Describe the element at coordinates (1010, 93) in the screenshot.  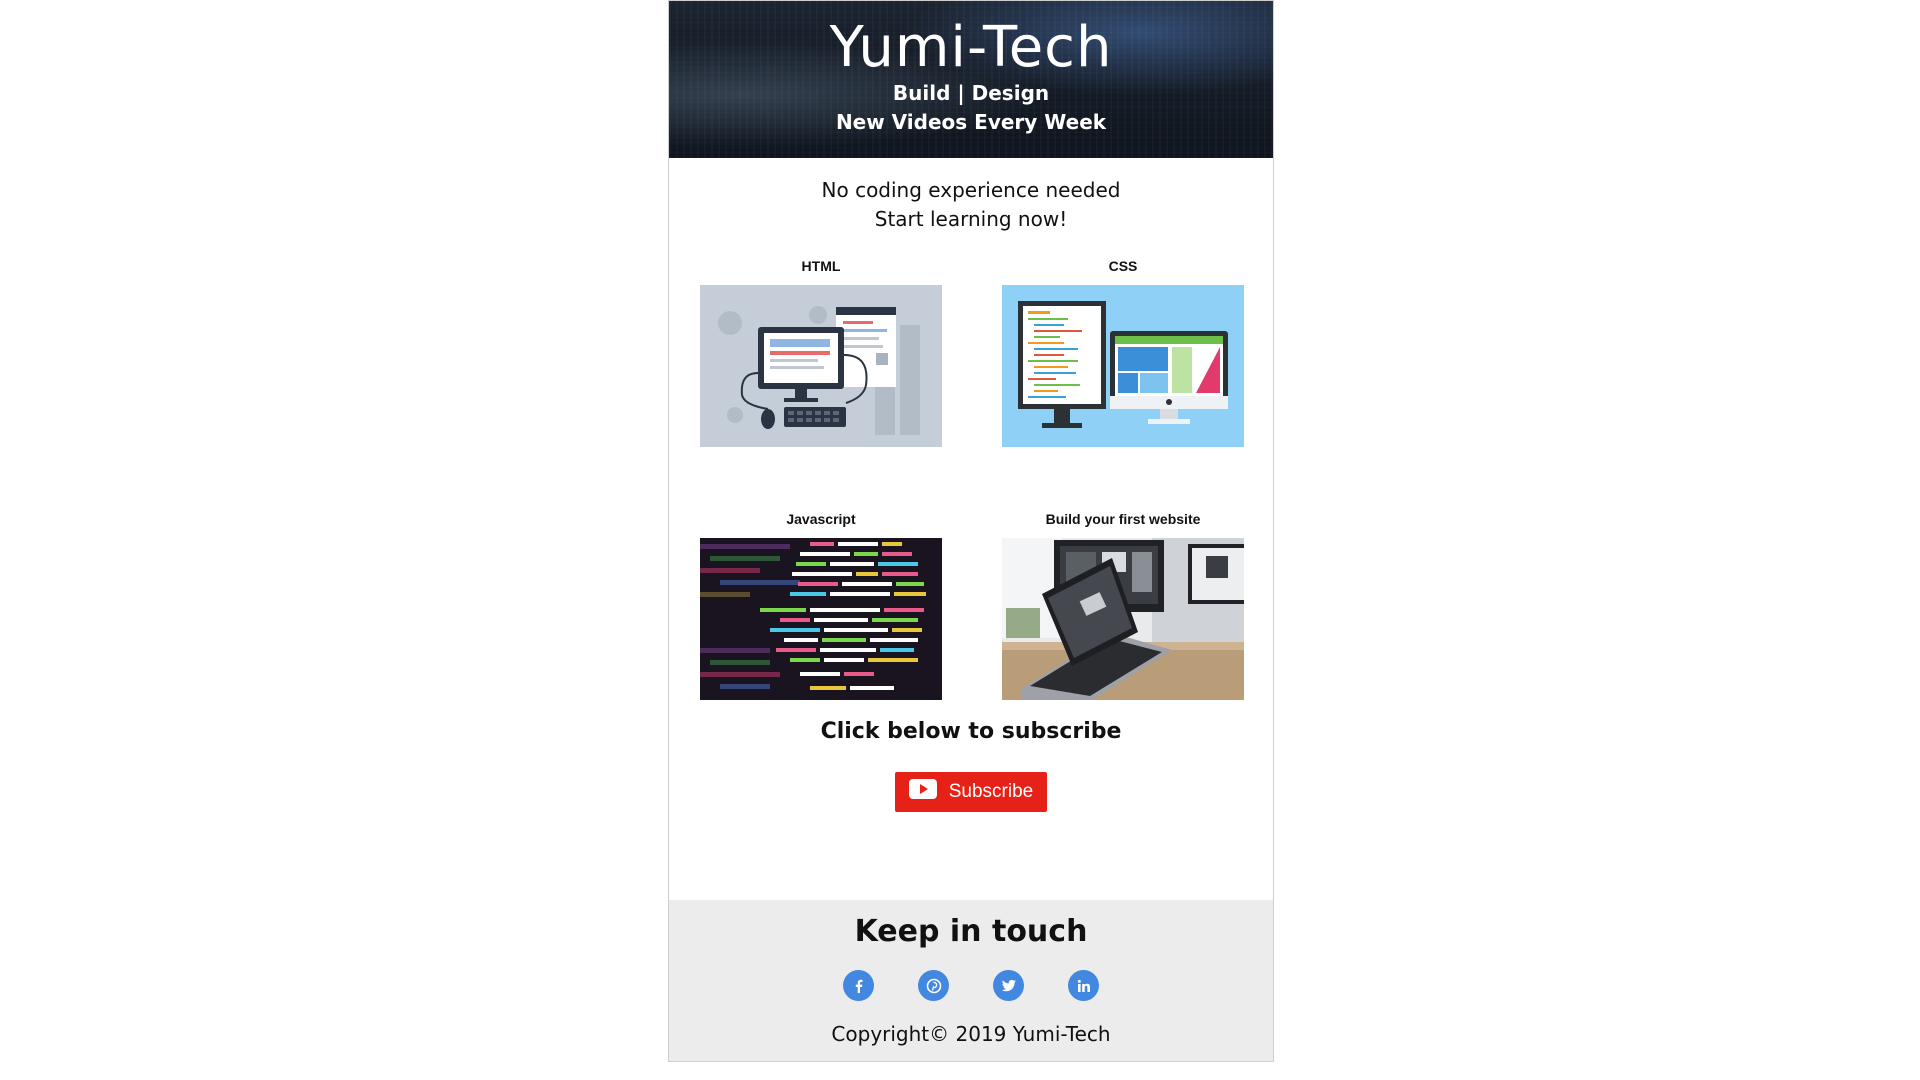
I see `tagline-design: Design` at that location.